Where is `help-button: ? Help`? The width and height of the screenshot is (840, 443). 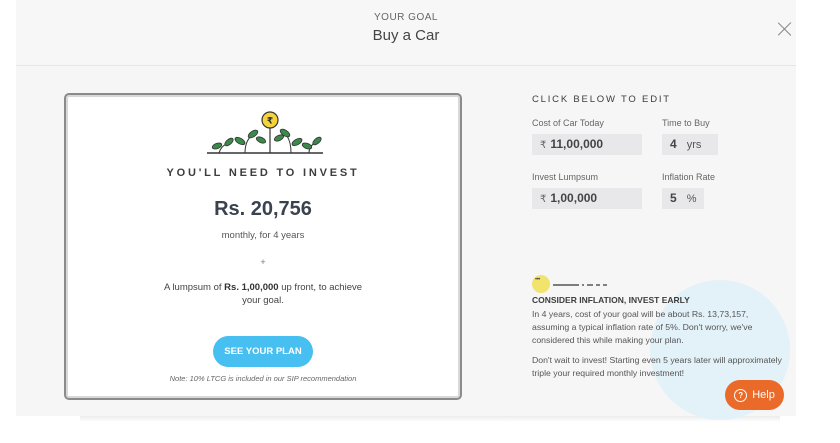
help-button: ? Help is located at coordinates (754, 395).